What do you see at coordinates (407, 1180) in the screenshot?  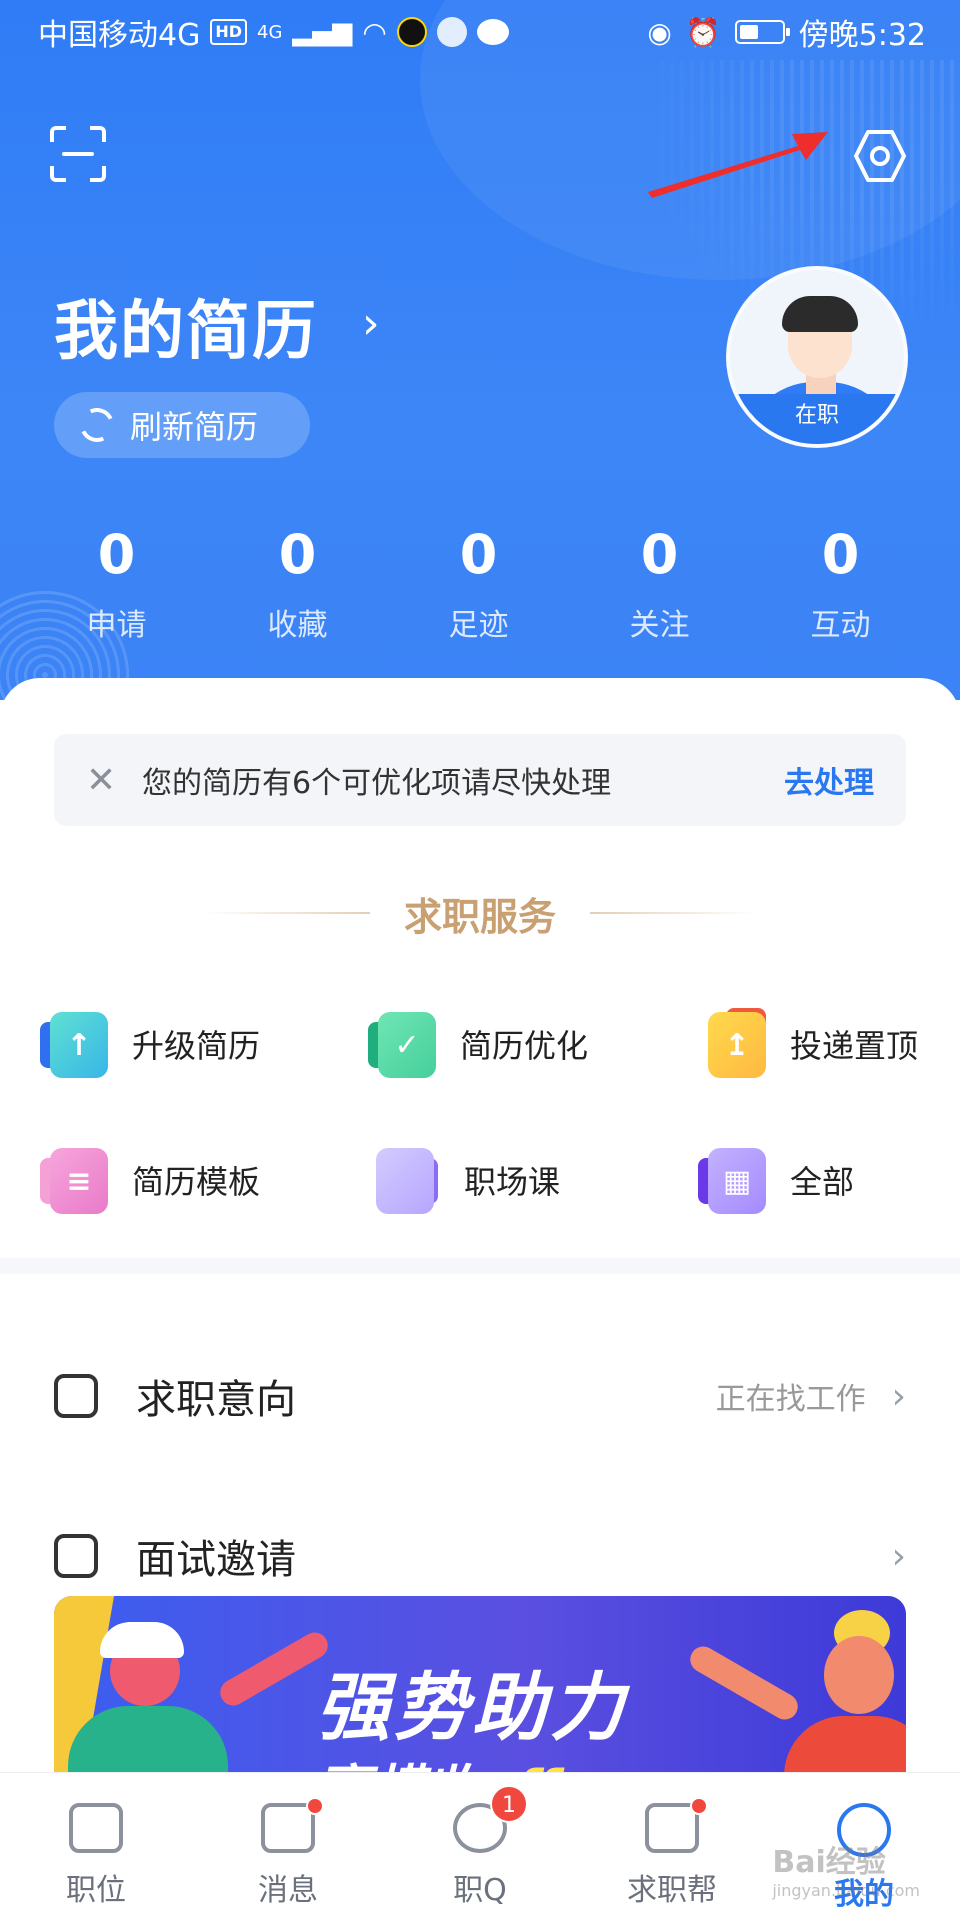 I see `career-course-icon` at bounding box center [407, 1180].